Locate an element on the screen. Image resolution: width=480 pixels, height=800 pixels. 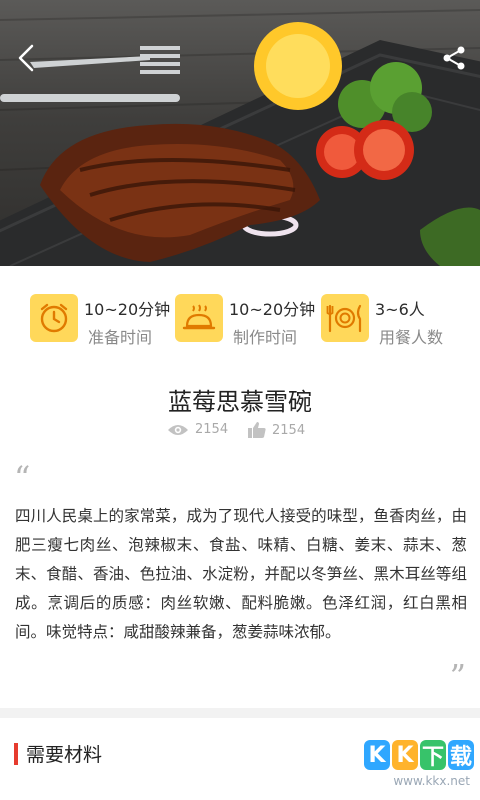
prep-time-info: 10~20分钟 准备时间 is located at coordinates (105, 321).